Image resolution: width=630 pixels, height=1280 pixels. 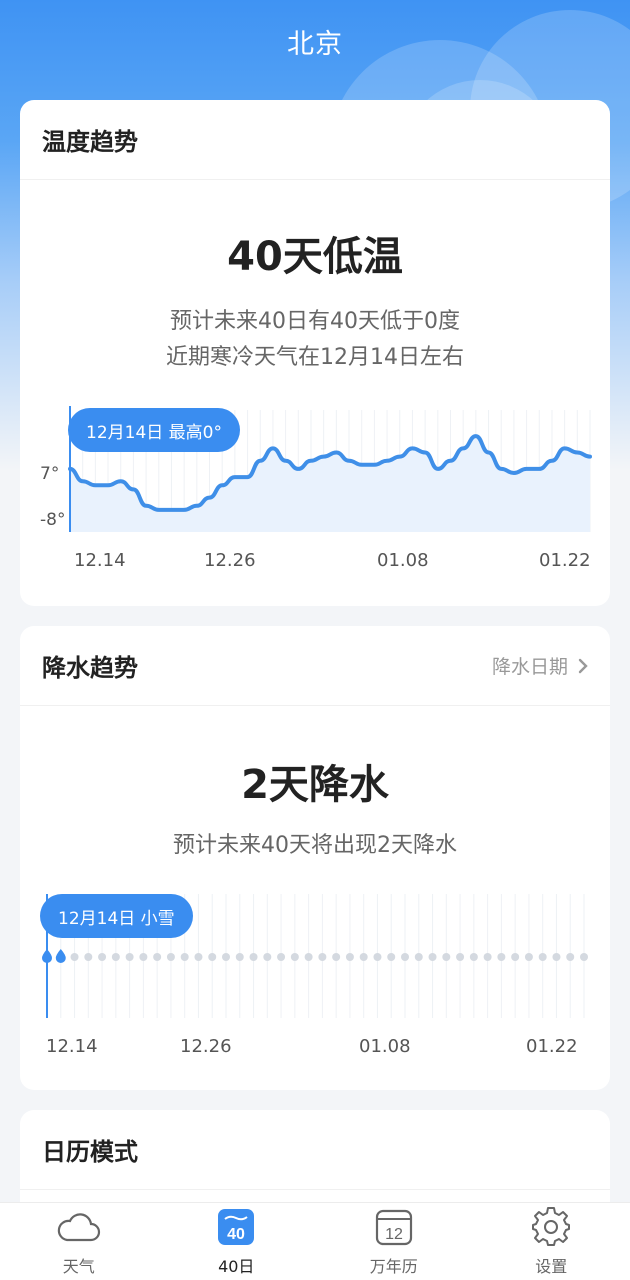 What do you see at coordinates (78, 1266) in the screenshot?
I see `tab-label: 天气` at bounding box center [78, 1266].